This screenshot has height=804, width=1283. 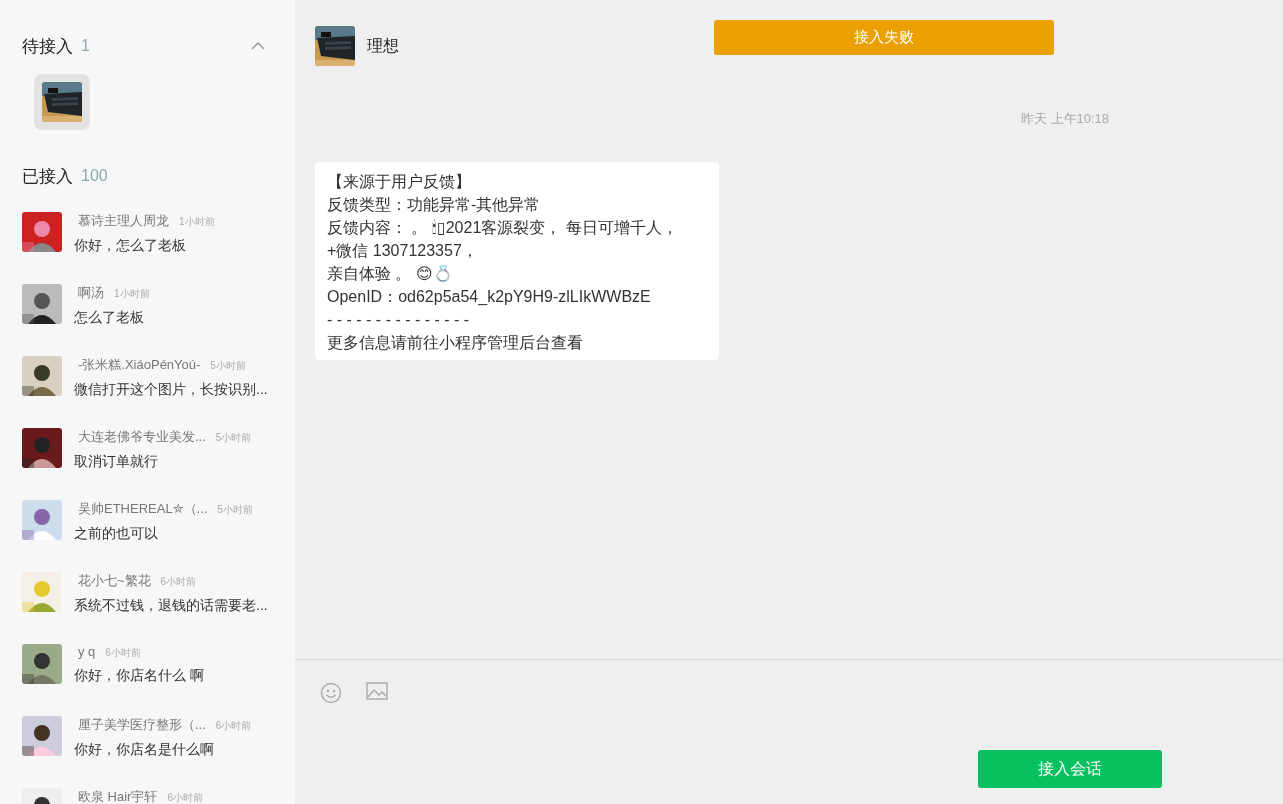 I want to click on conversation-item: 慕诗主理人周龙 1小时前 你好，怎么了老板, so click(x=147, y=238).